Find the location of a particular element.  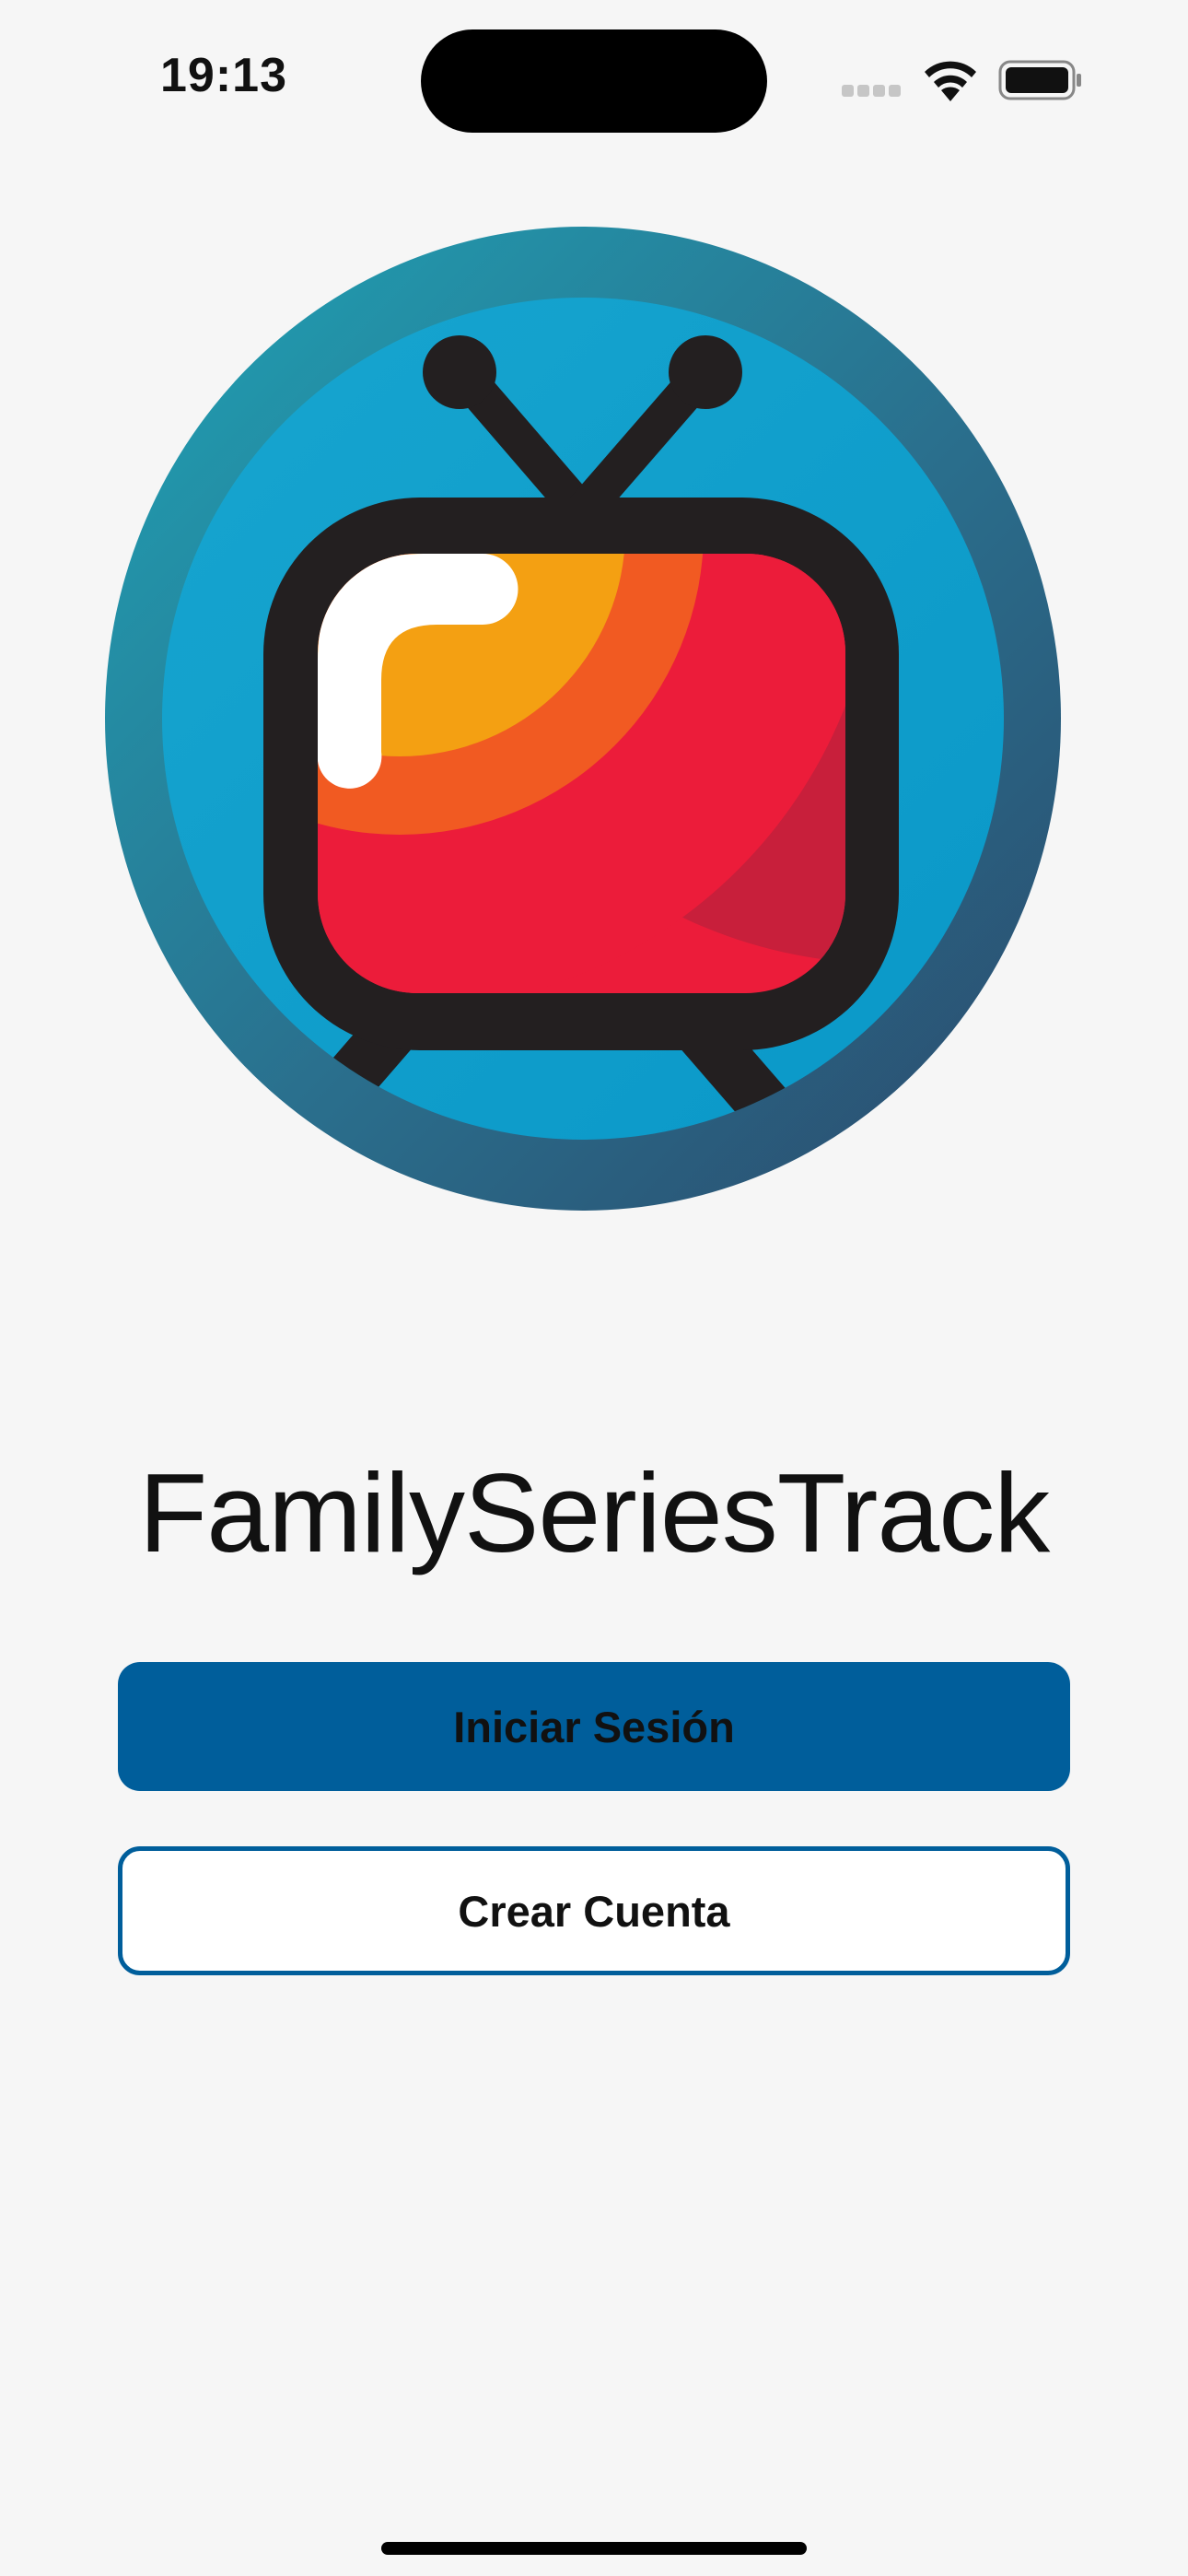

dynamic-island is located at coordinates (594, 81).